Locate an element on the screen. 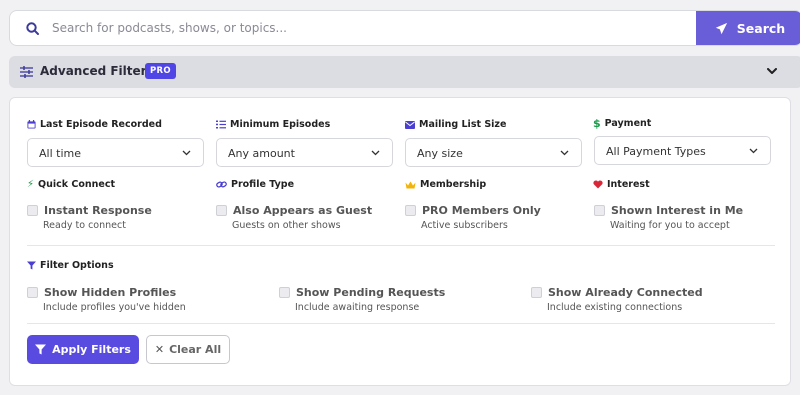  advanced-filters-title: Advanced Filters is located at coordinates (97, 71).